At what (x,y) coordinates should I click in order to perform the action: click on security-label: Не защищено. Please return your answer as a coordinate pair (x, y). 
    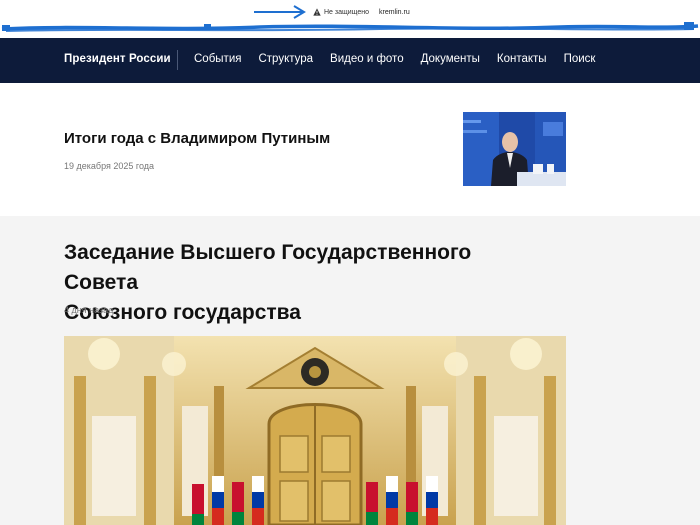
    Looking at the image, I should click on (346, 12).